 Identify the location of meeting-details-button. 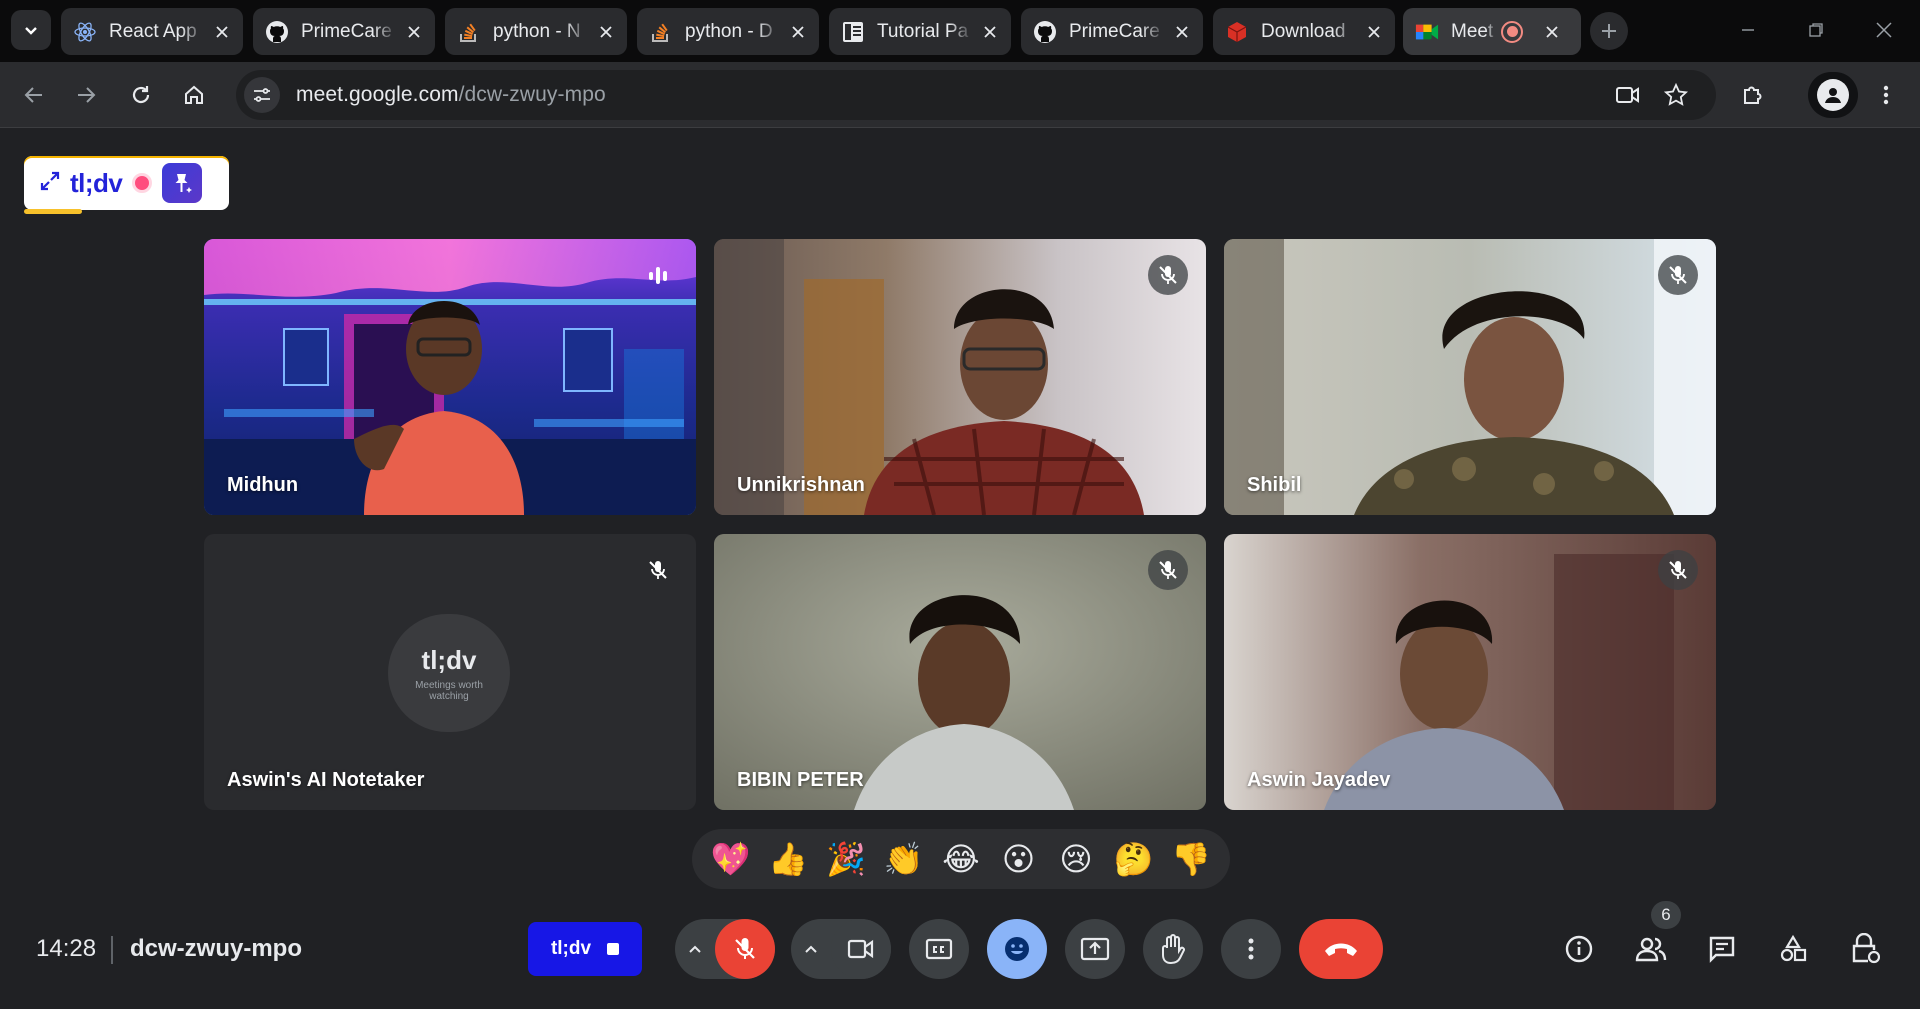
(1579, 949).